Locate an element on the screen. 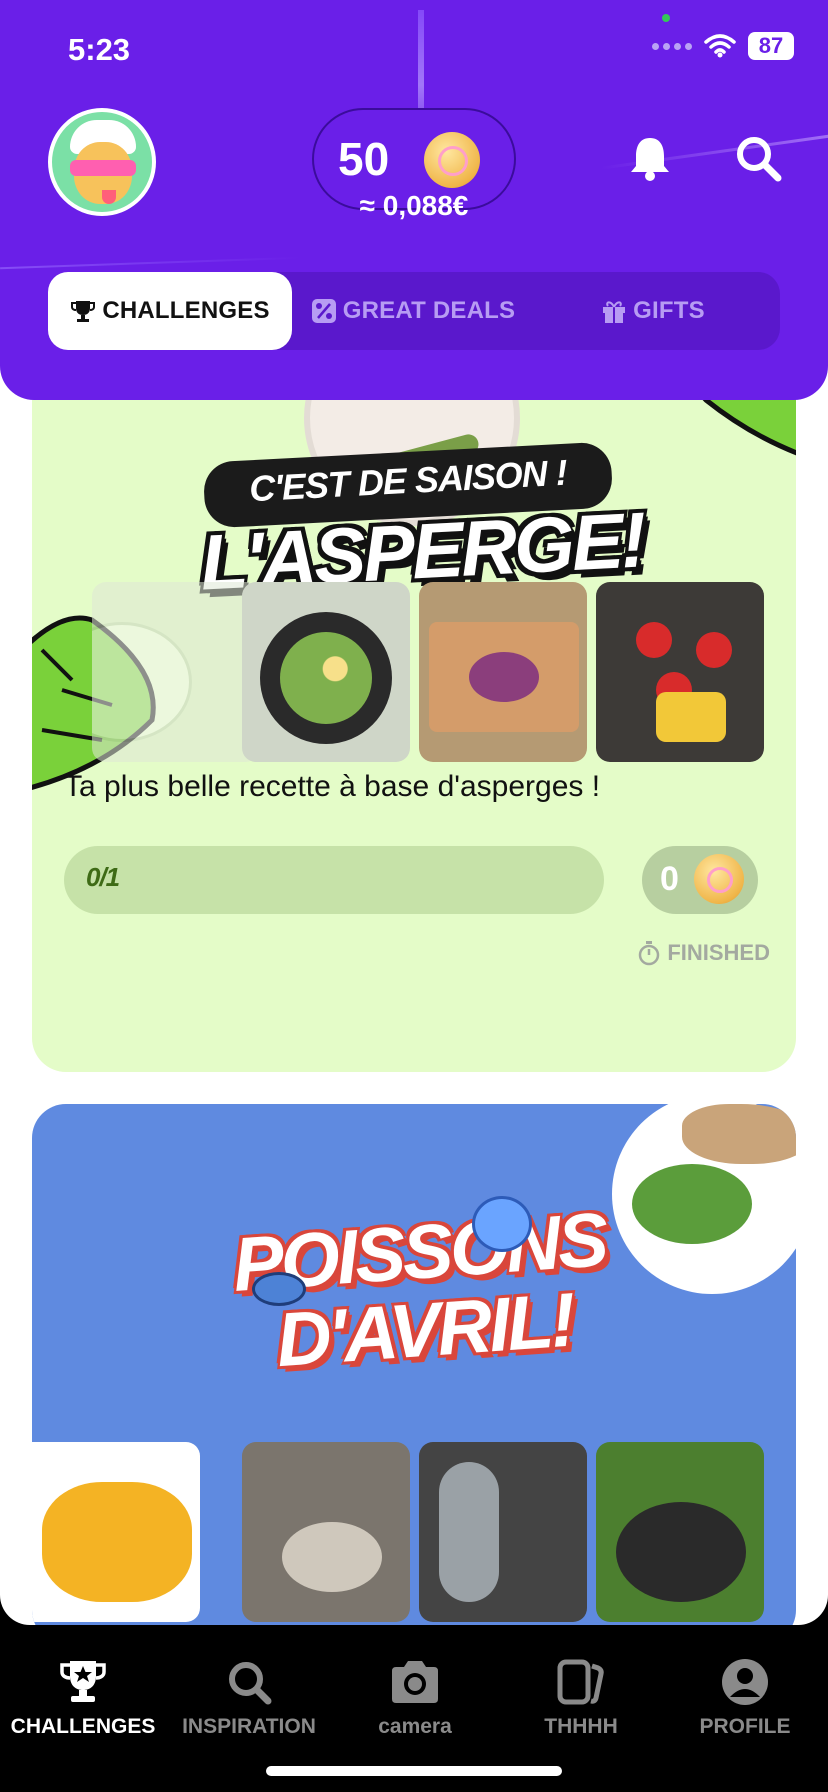  tab-label: GIFTS is located at coordinates (669, 310).